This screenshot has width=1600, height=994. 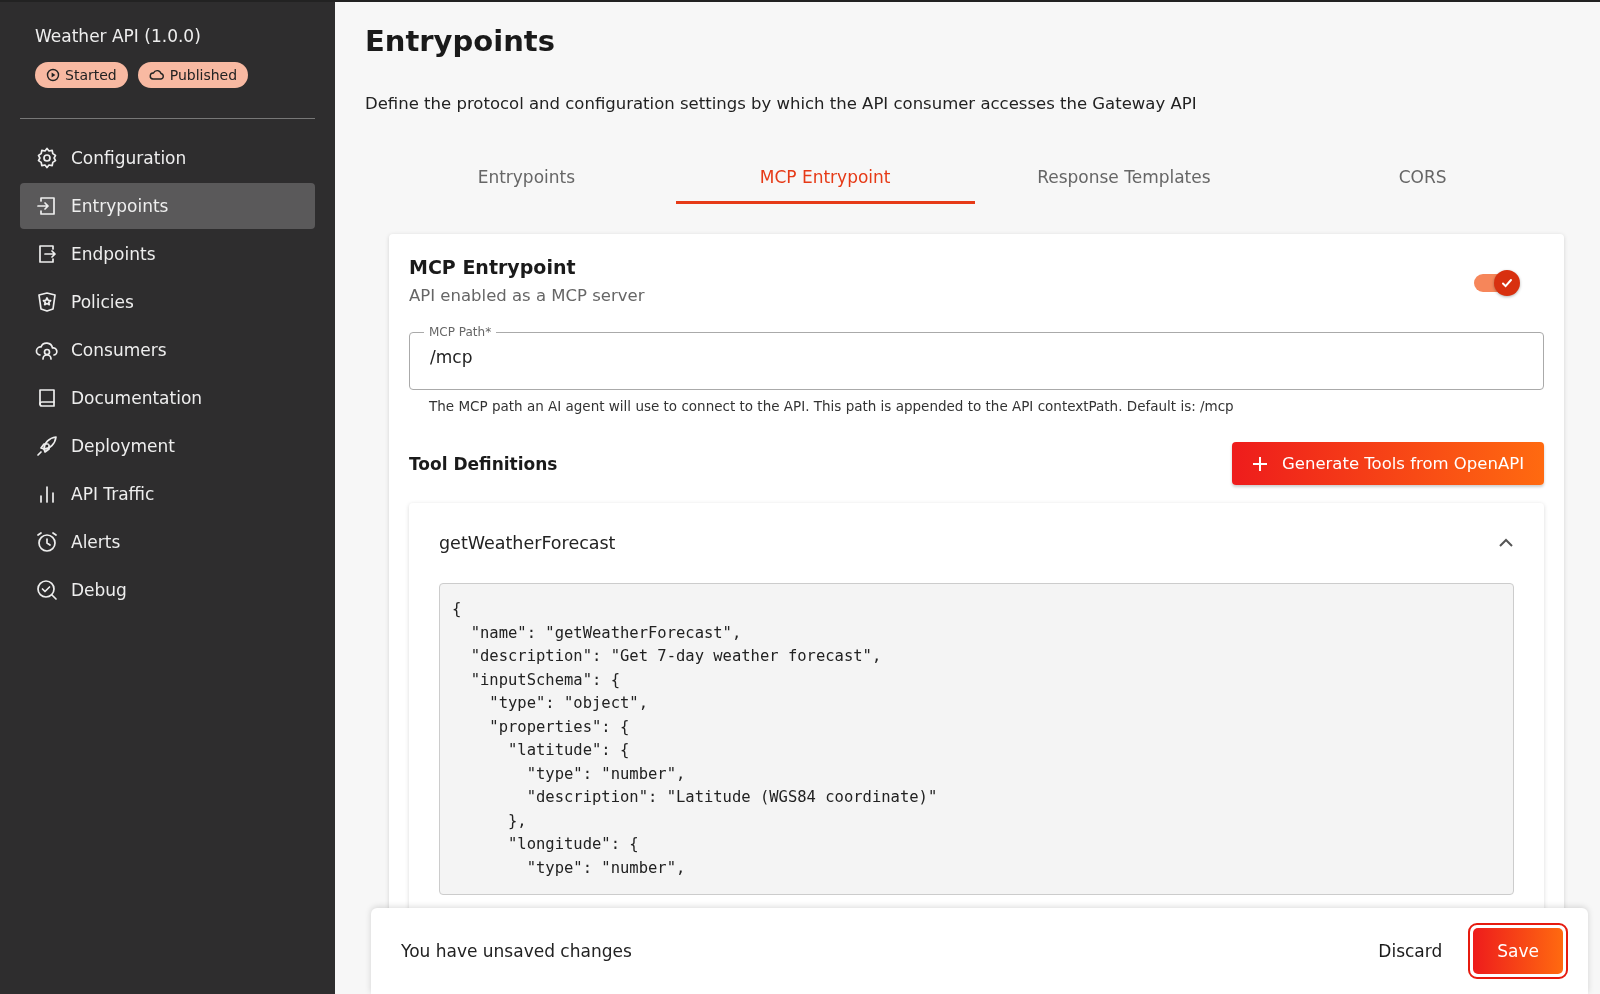 I want to click on play-icon, so click(x=53, y=75).